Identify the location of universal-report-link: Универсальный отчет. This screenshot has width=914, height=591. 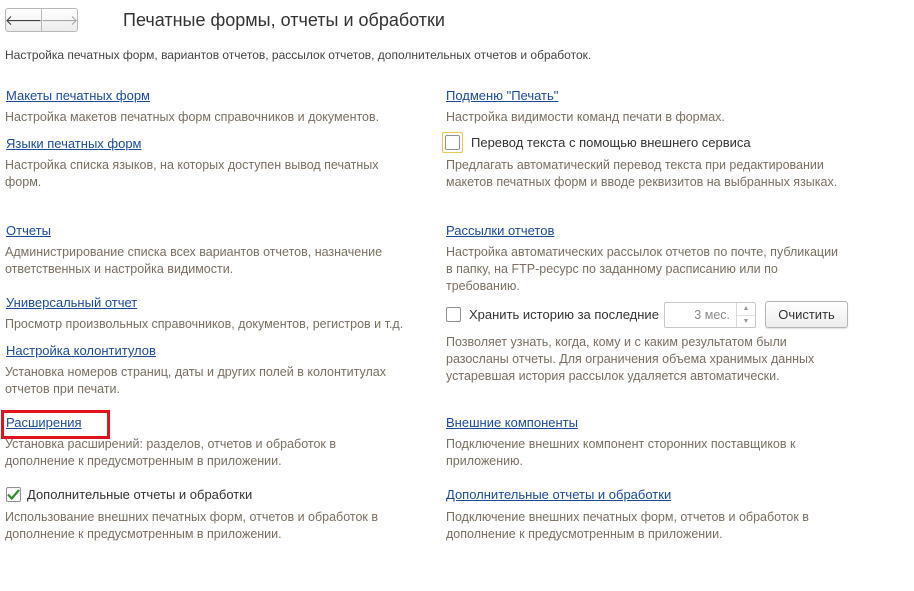
(71, 302).